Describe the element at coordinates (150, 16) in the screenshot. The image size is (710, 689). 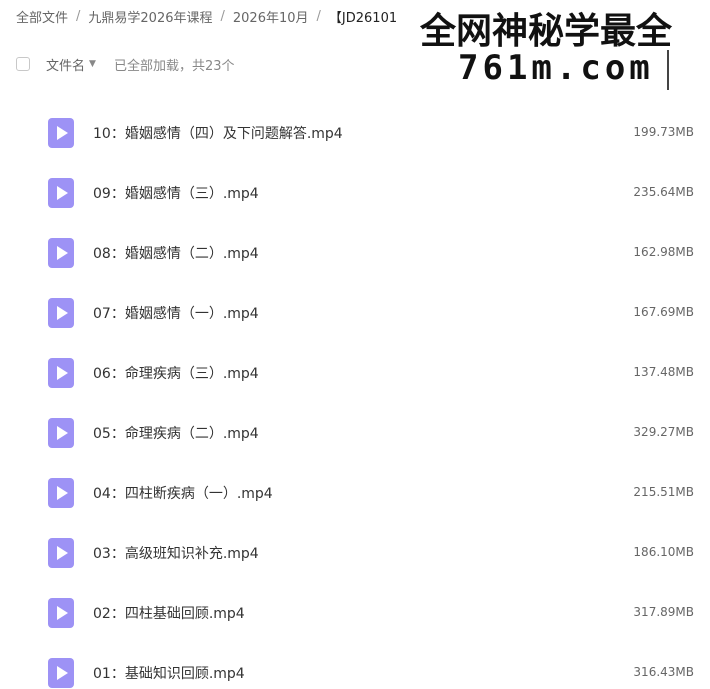
I see `breadcrumb-item-course: 九鼎易学2026年课程` at that location.